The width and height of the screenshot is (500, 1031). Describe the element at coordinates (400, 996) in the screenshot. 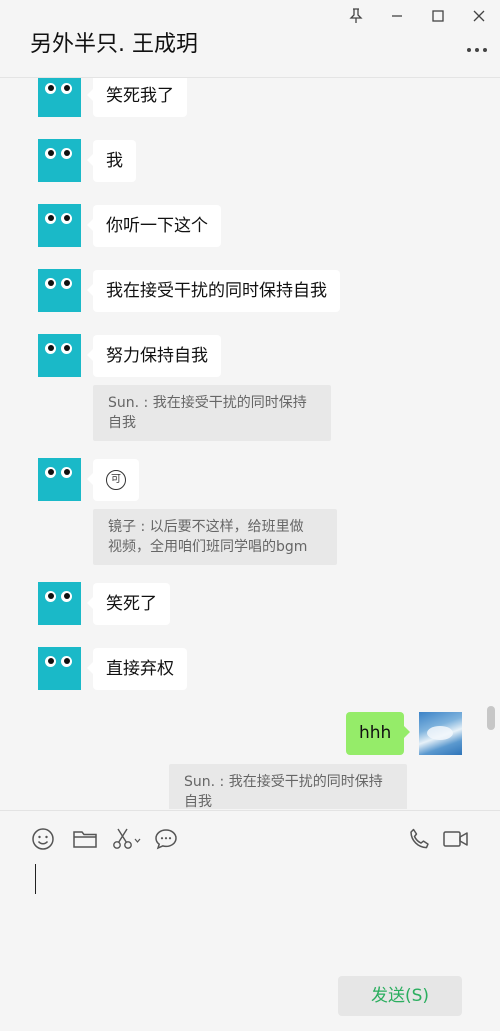

I see `send-button: 发送(S)` at that location.